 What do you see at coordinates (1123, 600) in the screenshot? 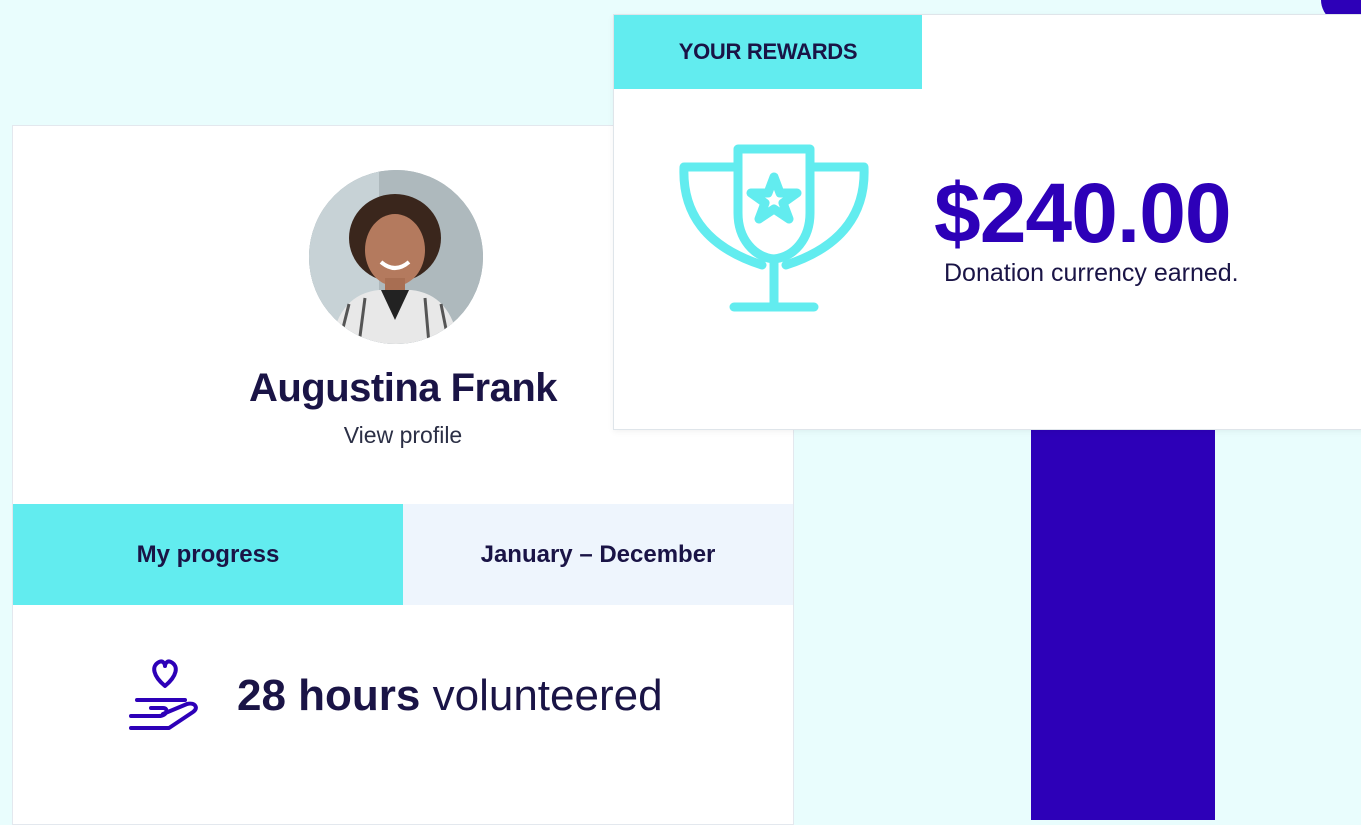
I see `decorative-navy-bar` at bounding box center [1123, 600].